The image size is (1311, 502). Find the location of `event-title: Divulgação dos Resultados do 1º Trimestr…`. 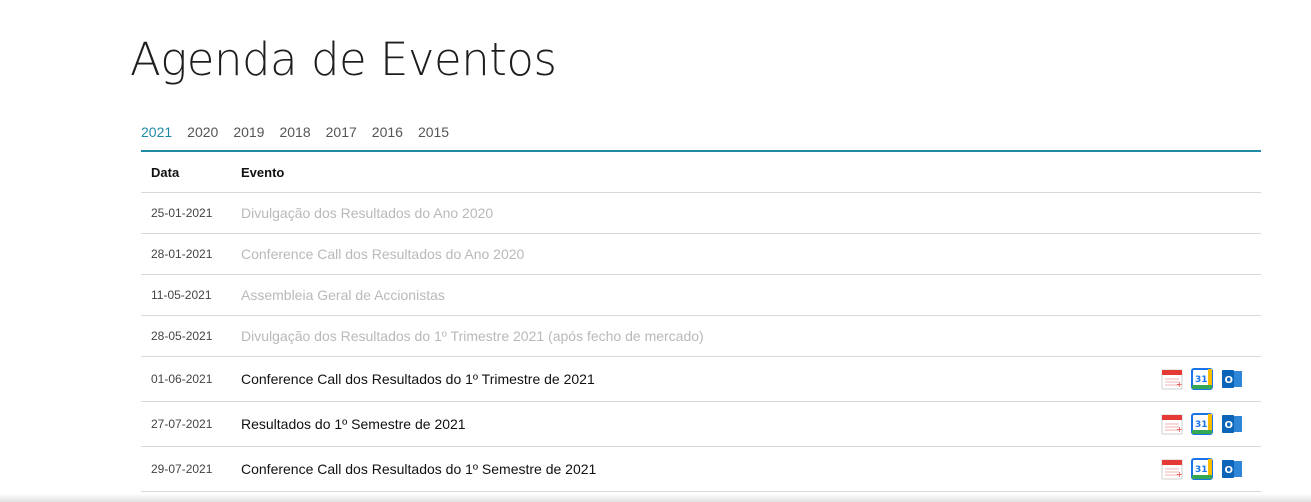

event-title: Divulgação dos Resultados do 1º Trimestr… is located at coordinates (472, 336).